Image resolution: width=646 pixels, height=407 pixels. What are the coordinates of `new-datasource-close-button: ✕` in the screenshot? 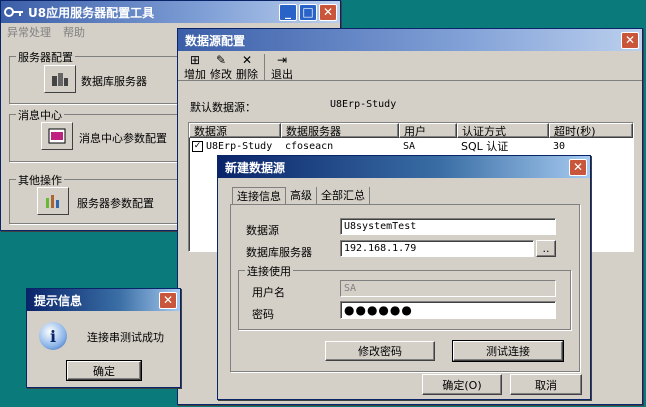 It's located at (578, 167).